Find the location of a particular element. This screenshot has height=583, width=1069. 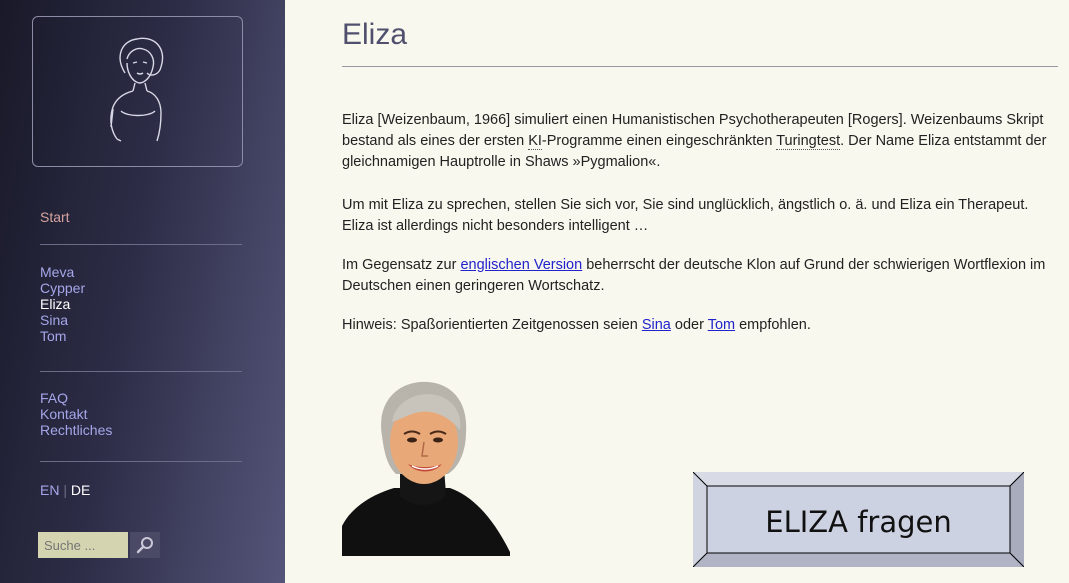

search-button is located at coordinates (145, 545).